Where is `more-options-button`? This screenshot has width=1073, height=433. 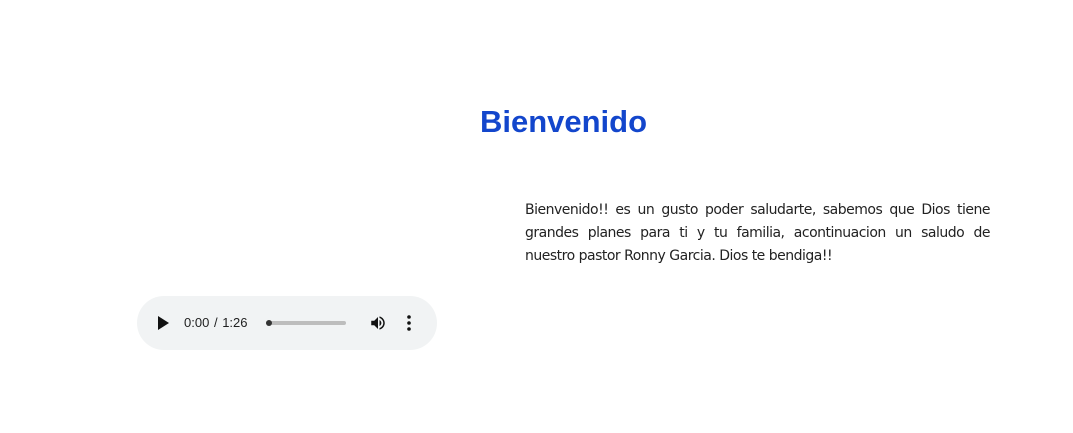 more-options-button is located at coordinates (409, 323).